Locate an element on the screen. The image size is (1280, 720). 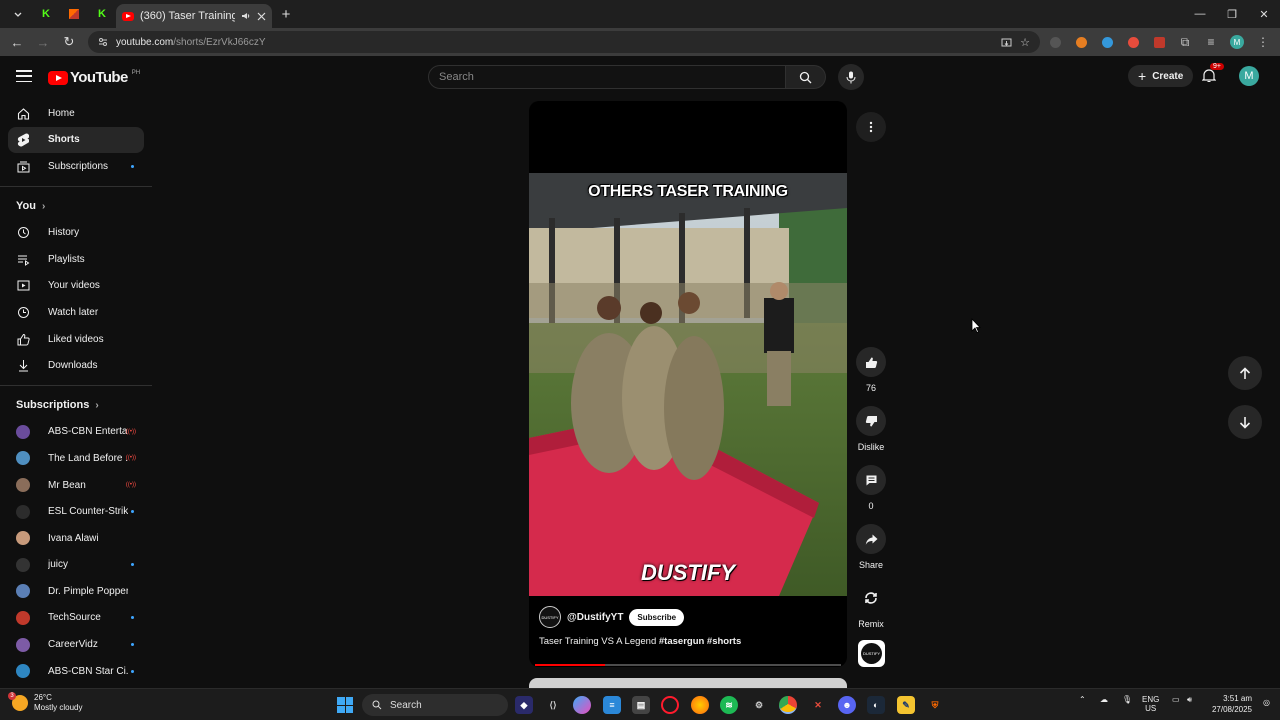
previous-short-button is located at coordinates (1245, 373).